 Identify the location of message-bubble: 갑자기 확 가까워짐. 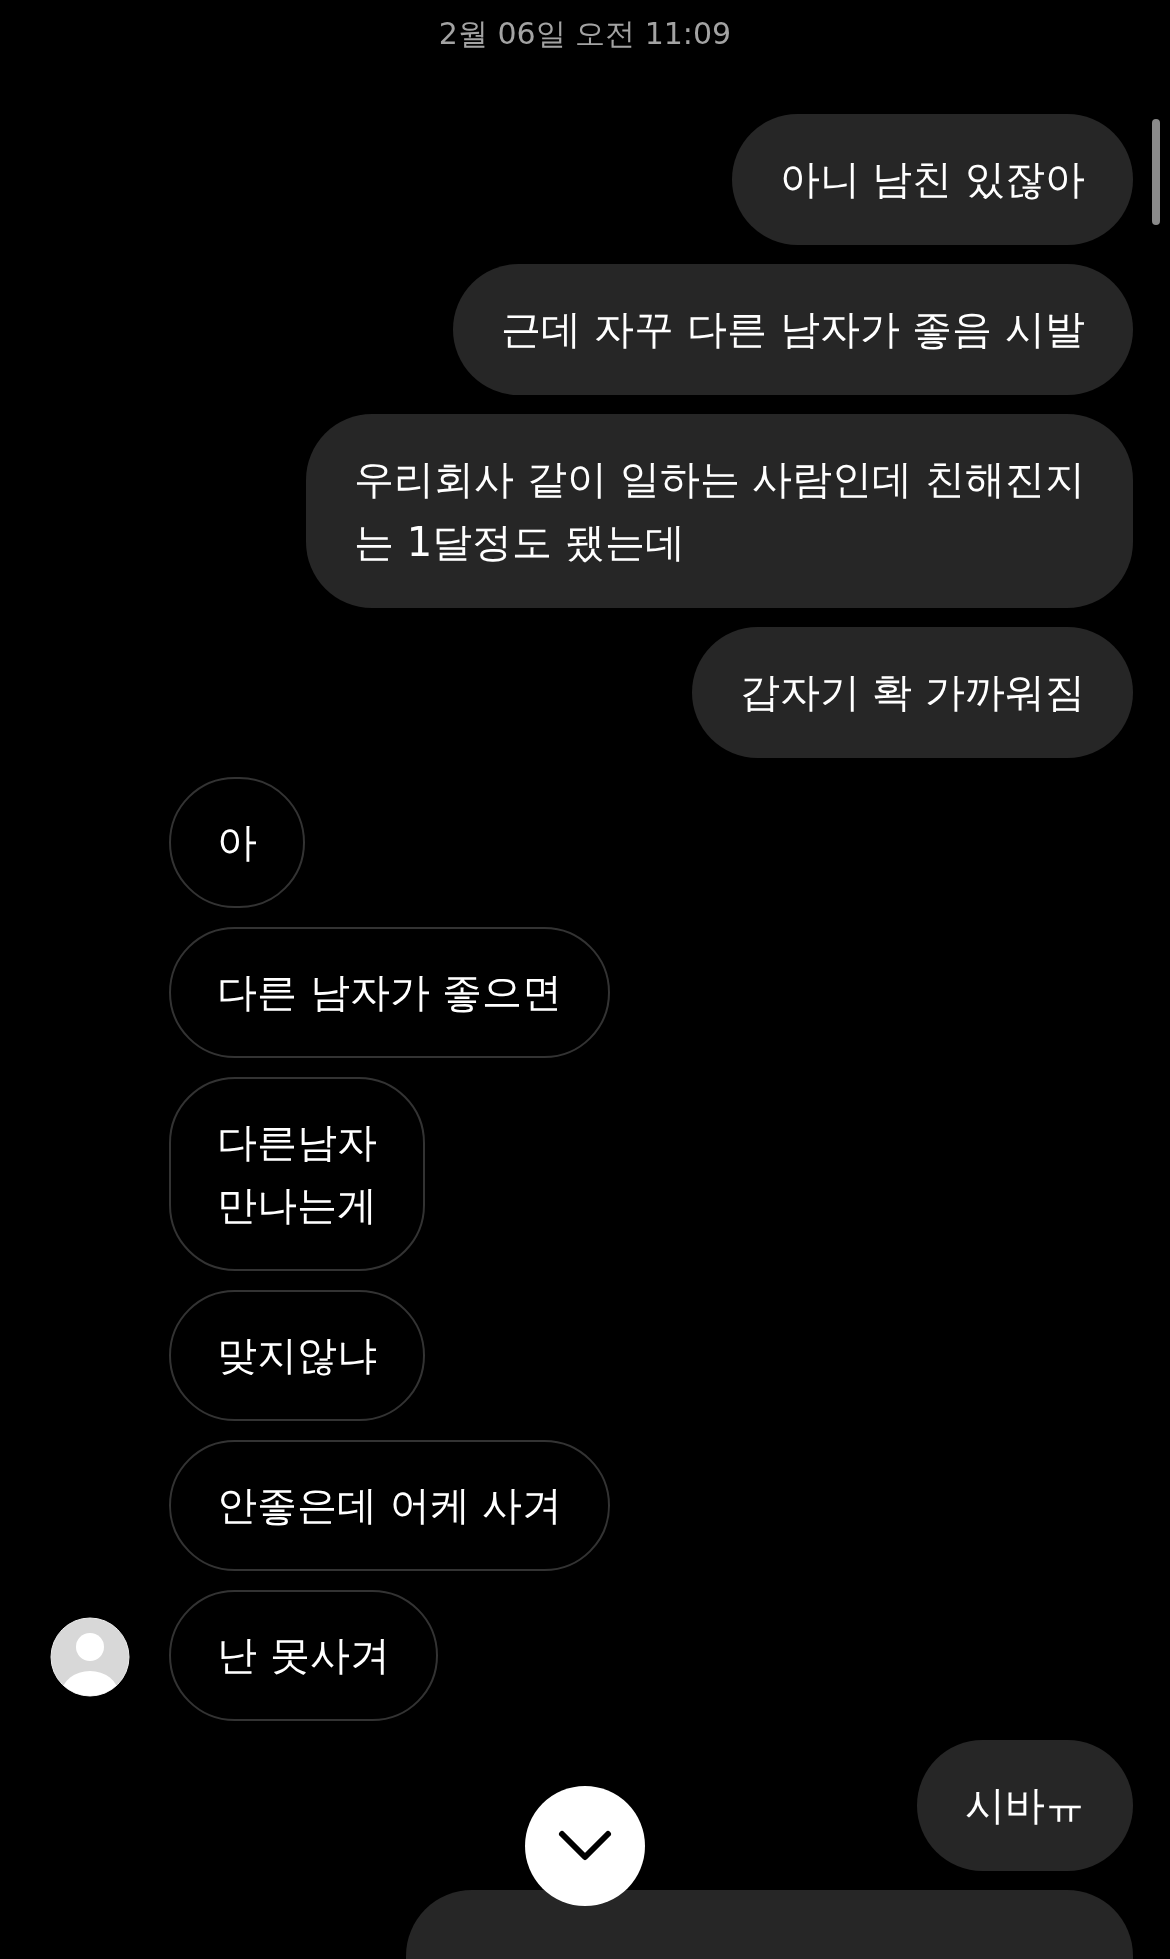
(912, 692).